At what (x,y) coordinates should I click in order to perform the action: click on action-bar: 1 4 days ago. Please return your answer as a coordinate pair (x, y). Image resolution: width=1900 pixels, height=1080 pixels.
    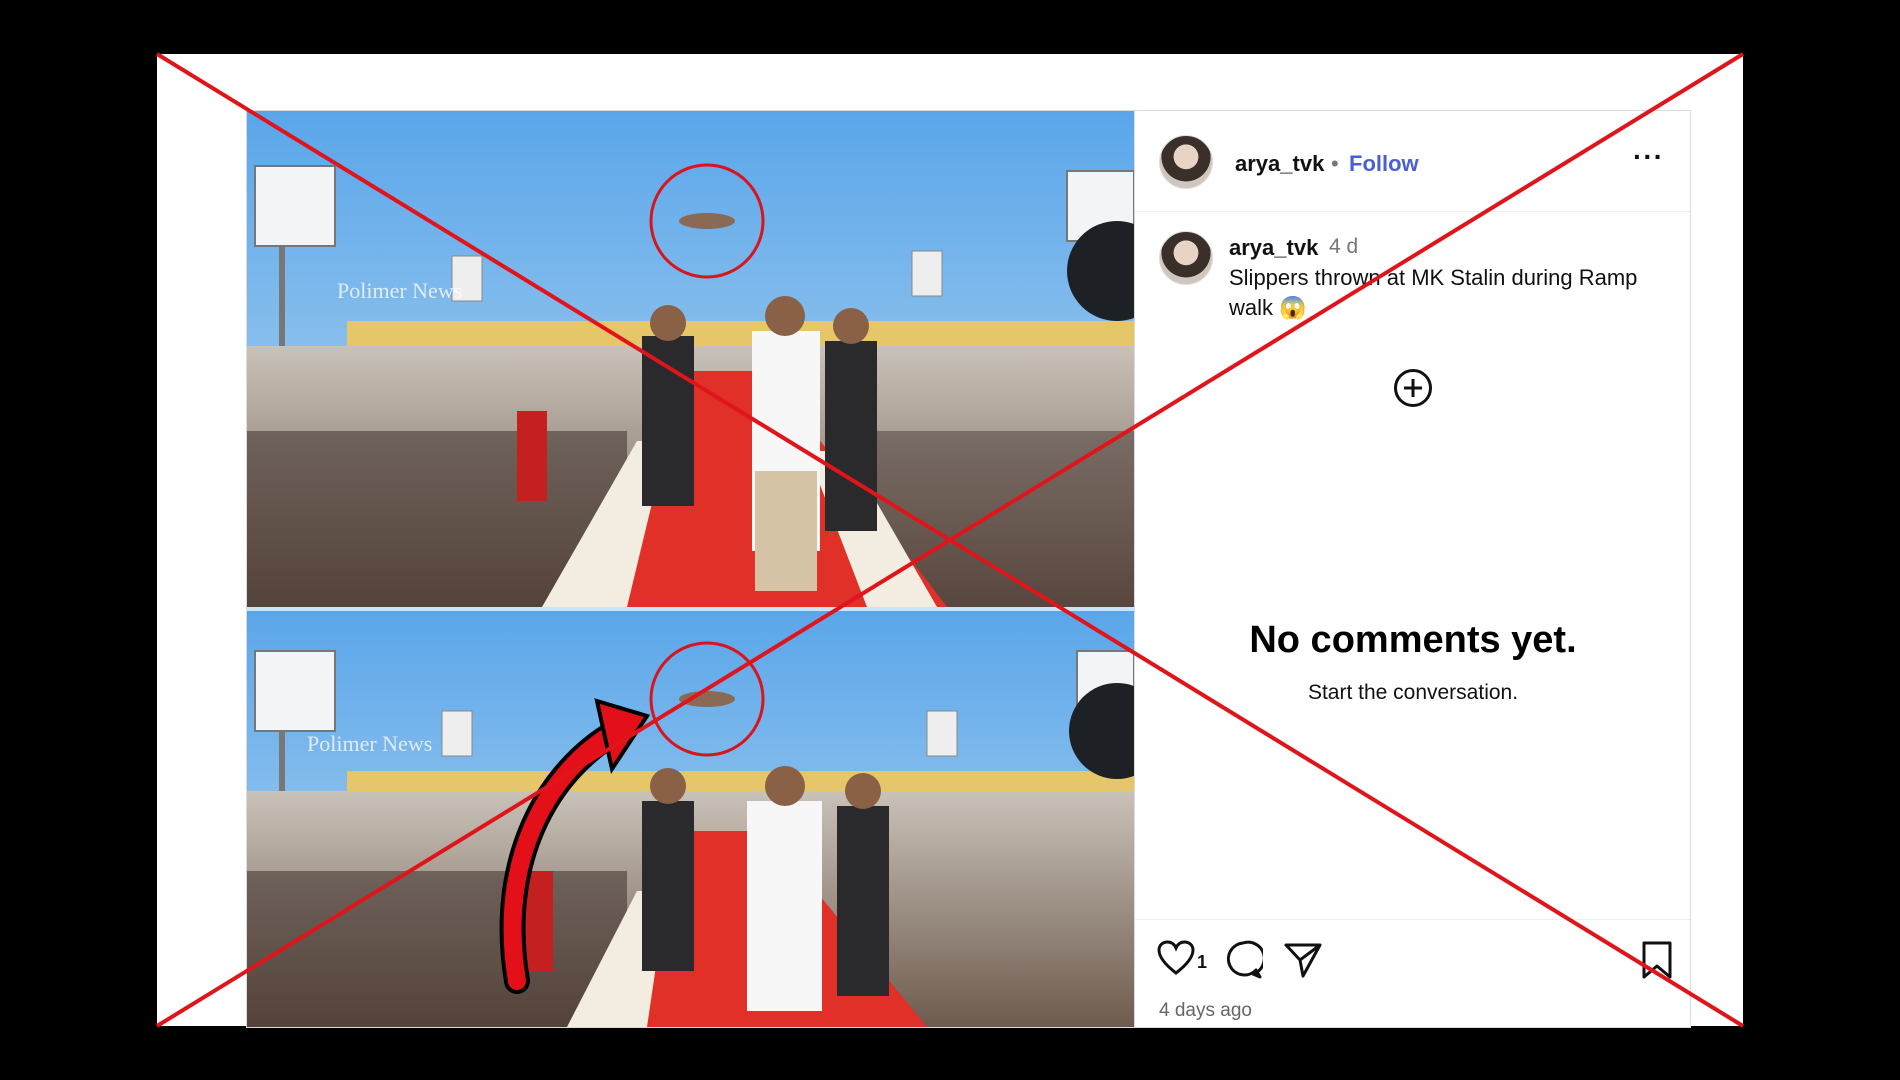
    Looking at the image, I should click on (1412, 973).